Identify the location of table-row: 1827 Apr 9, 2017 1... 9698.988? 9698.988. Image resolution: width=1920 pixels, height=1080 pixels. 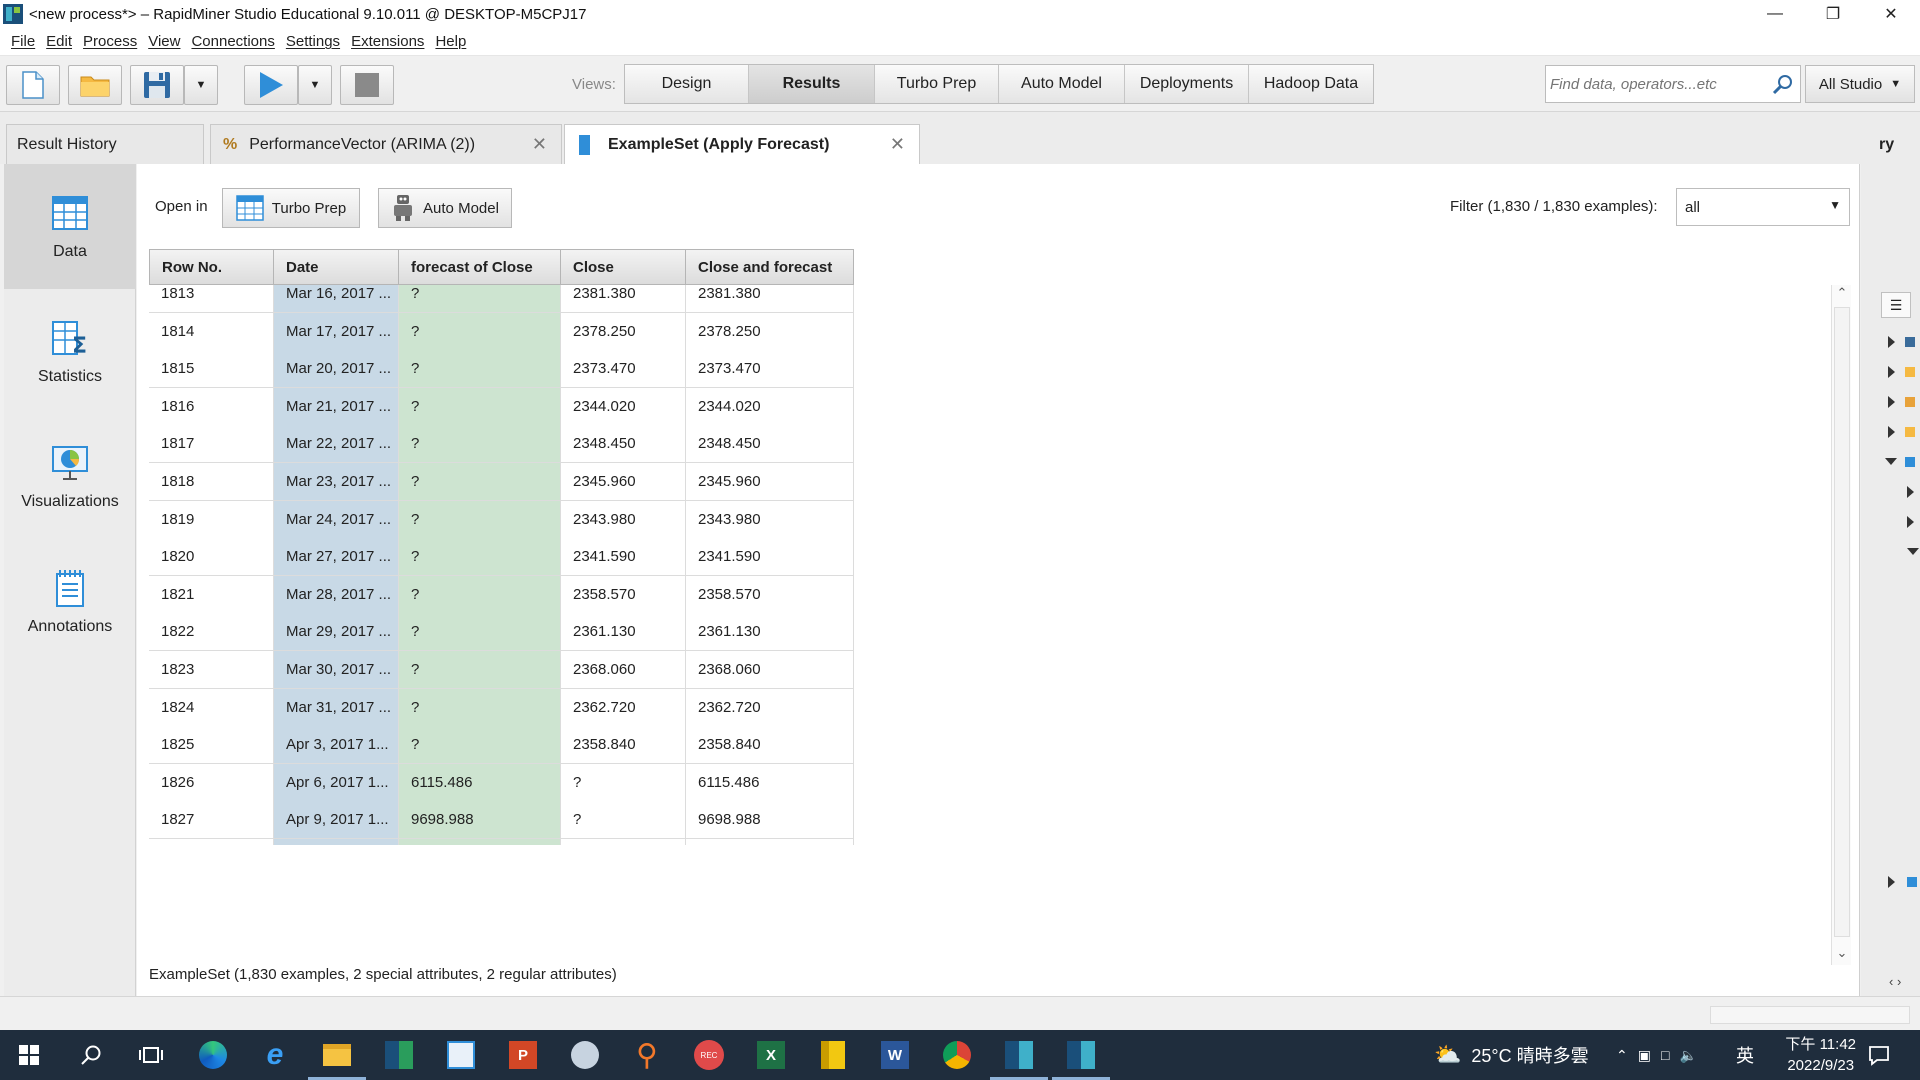
(501, 820).